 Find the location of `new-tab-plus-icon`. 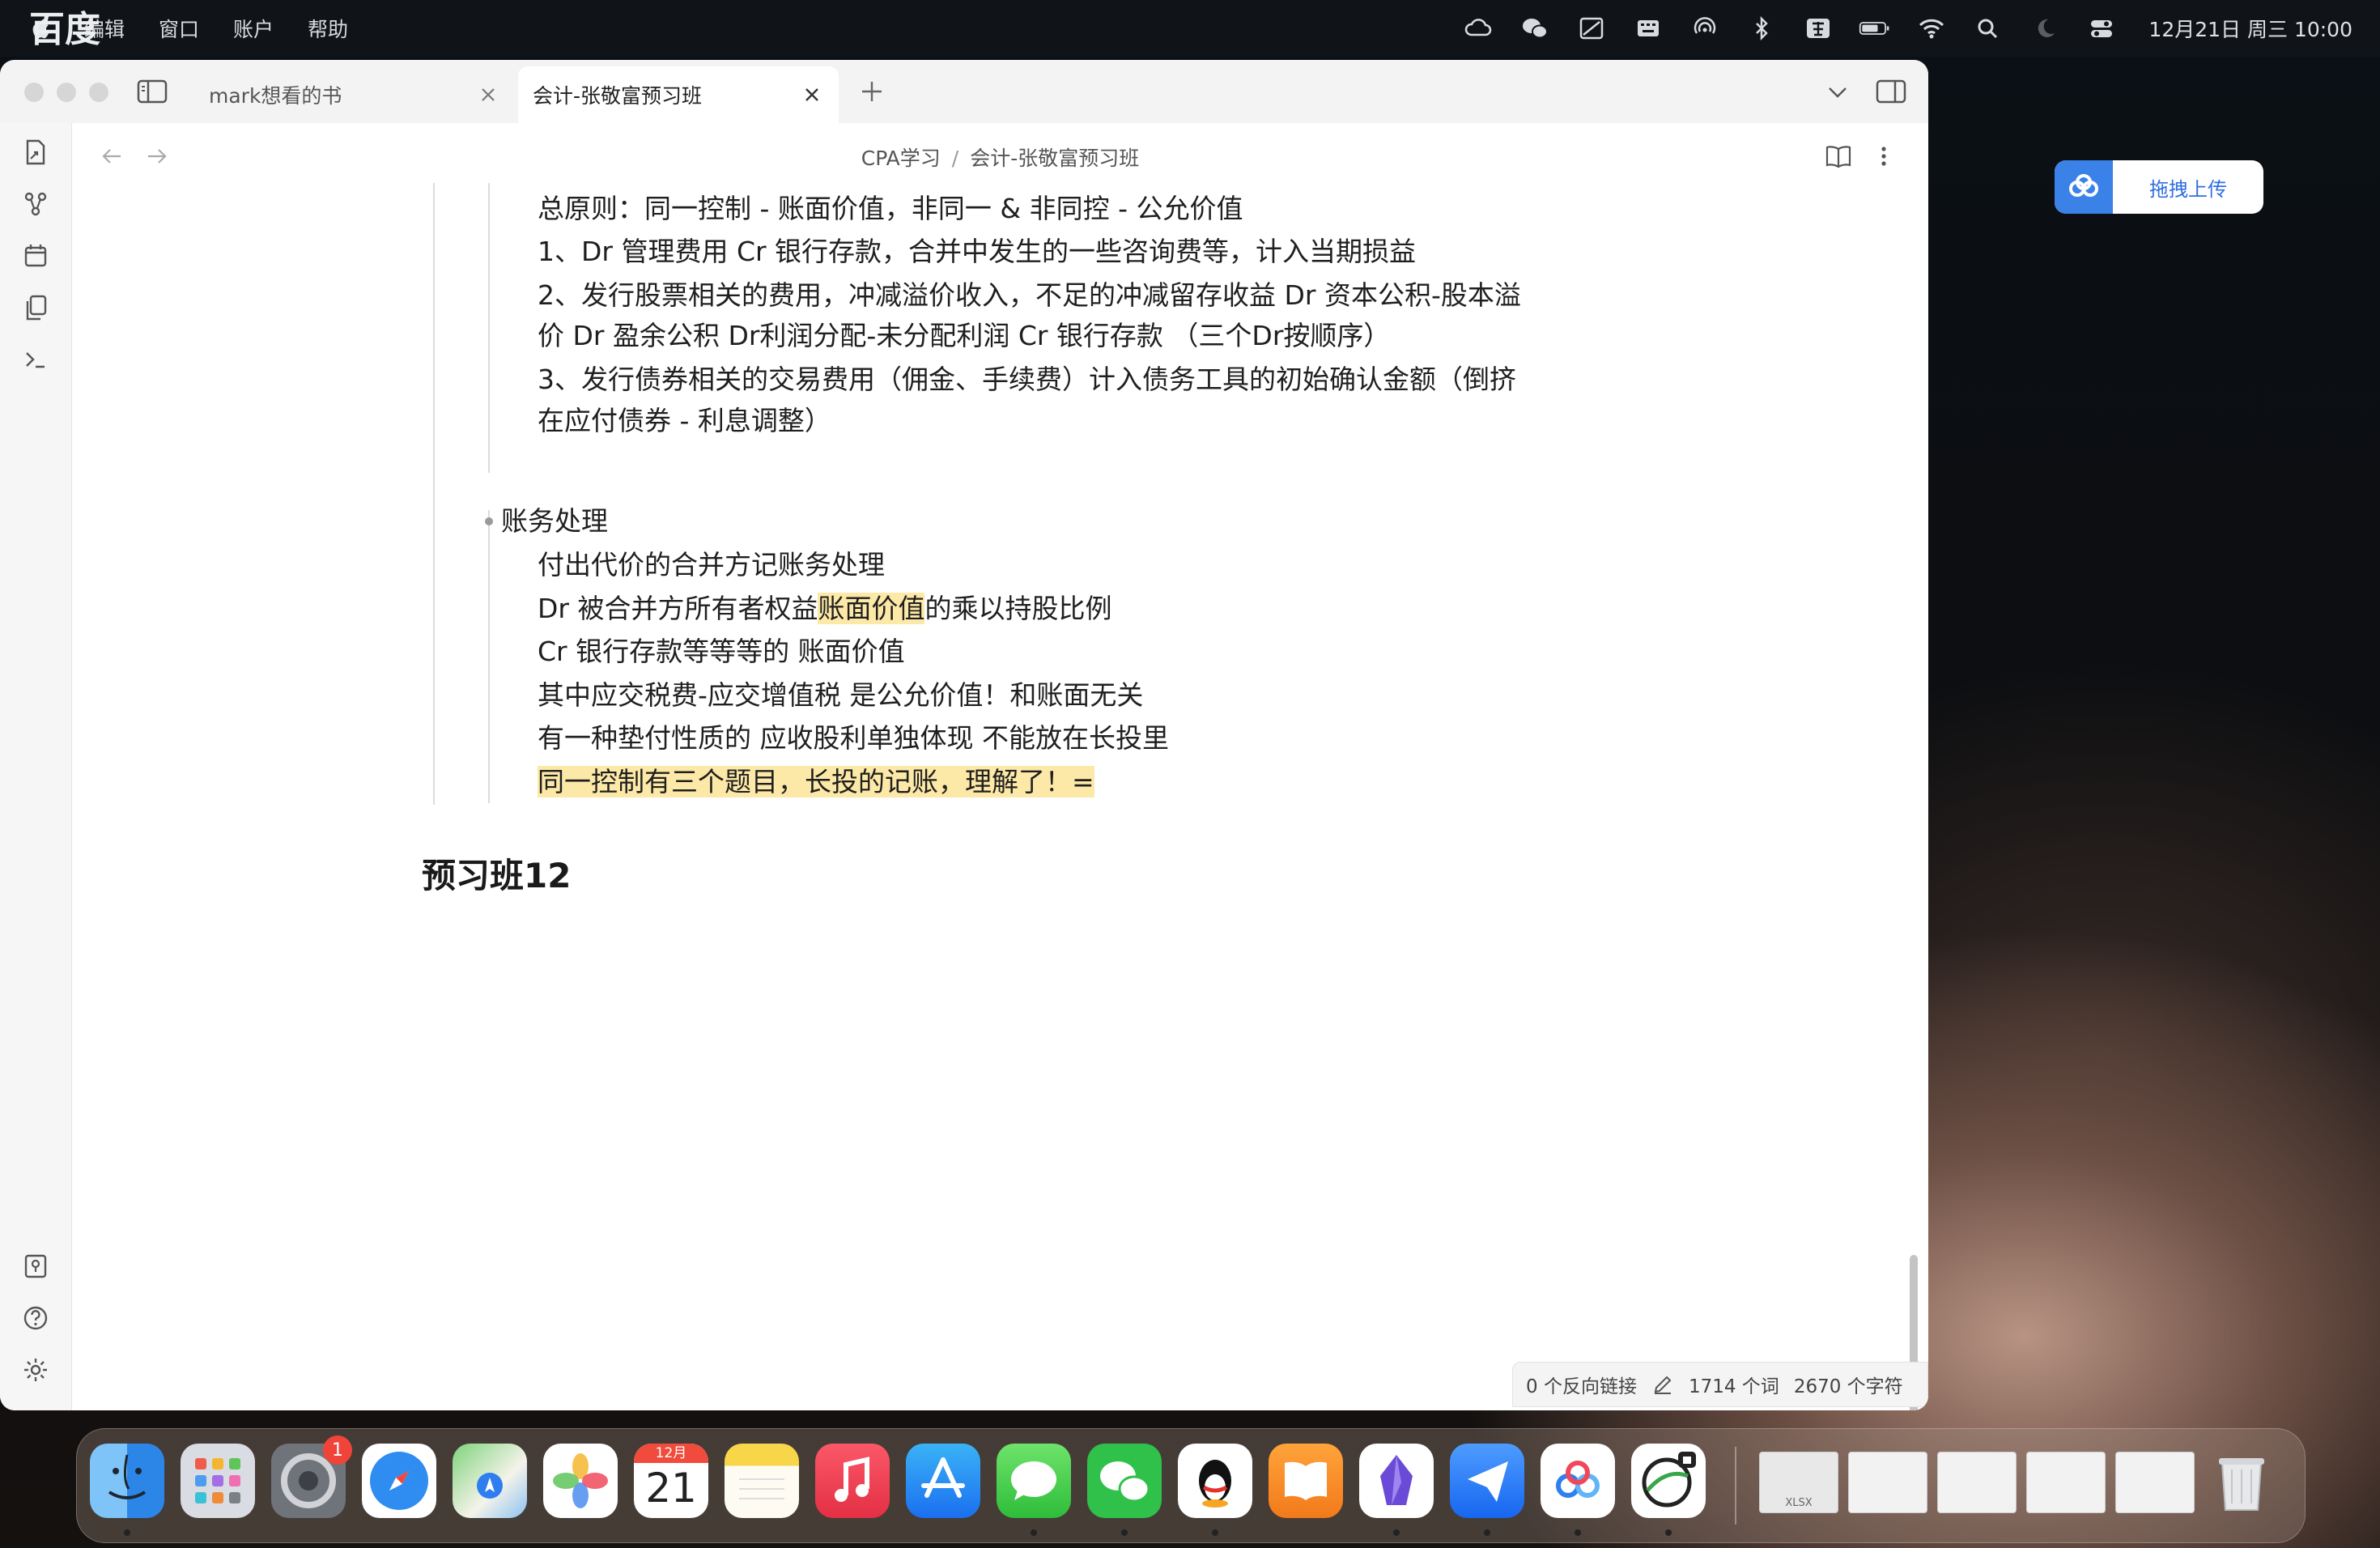

new-tab-plus-icon is located at coordinates (872, 92).